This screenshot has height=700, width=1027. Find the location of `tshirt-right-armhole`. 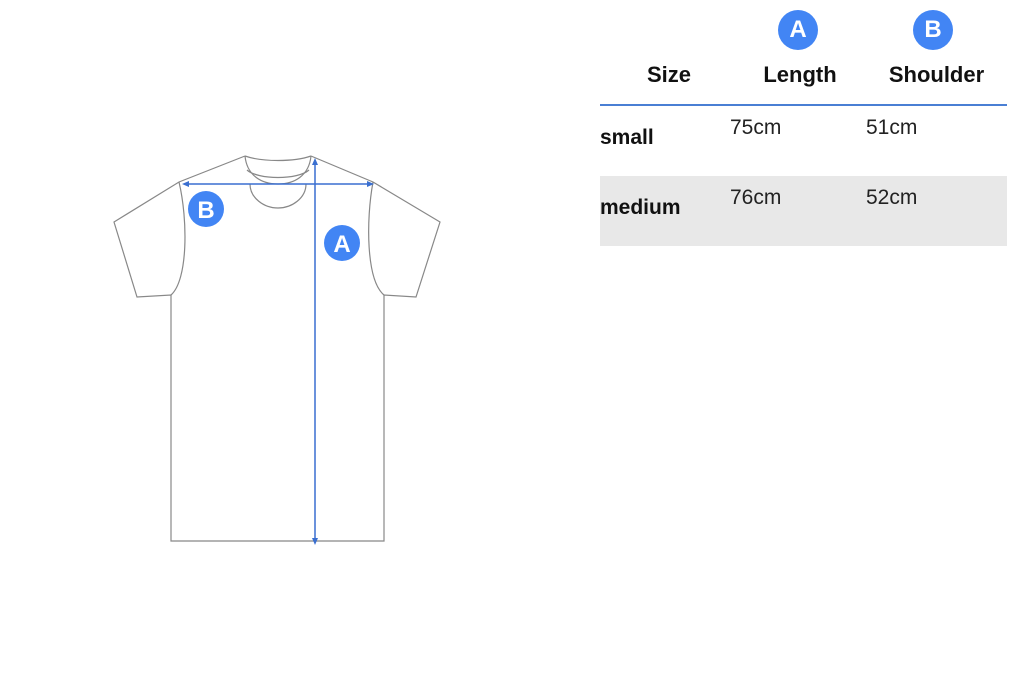

tshirt-right-armhole is located at coordinates (376, 238).